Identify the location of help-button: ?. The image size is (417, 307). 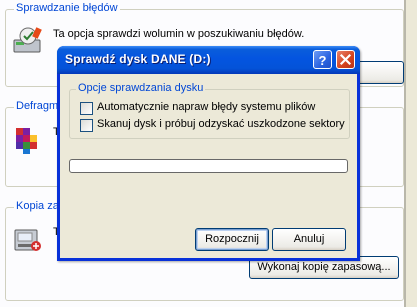
(322, 59).